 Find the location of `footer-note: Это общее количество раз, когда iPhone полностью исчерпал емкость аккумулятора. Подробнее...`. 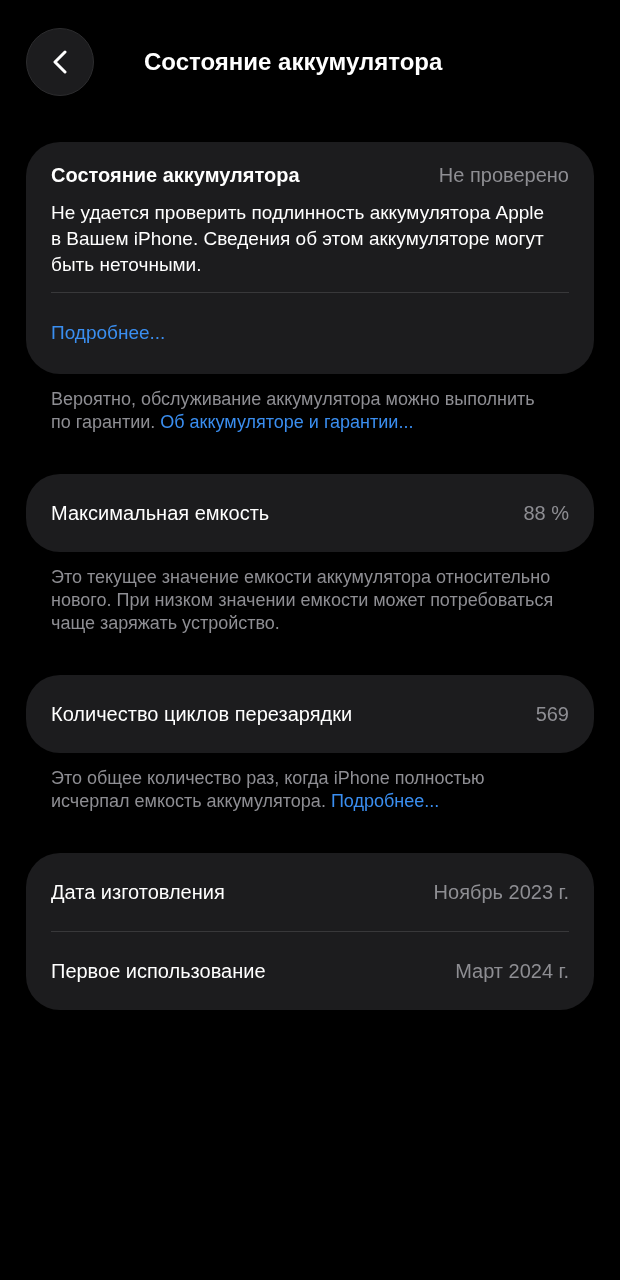

footer-note: Это общее количество раз, когда iPhone полностью исчерпал емкость аккумулятора. Подробнее... is located at coordinates (268, 789).